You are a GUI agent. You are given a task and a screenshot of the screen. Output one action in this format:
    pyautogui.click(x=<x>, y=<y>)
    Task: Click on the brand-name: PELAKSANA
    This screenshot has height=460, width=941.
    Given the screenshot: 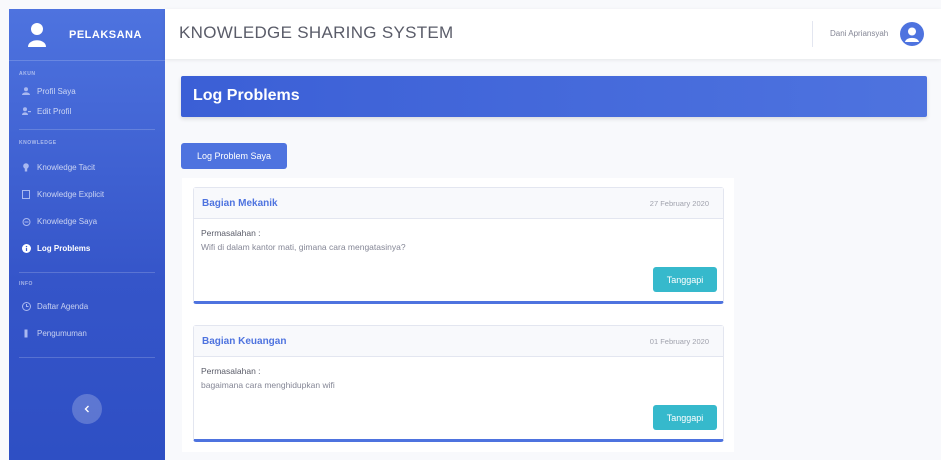 What is the action you would take?
    pyautogui.click(x=105, y=34)
    